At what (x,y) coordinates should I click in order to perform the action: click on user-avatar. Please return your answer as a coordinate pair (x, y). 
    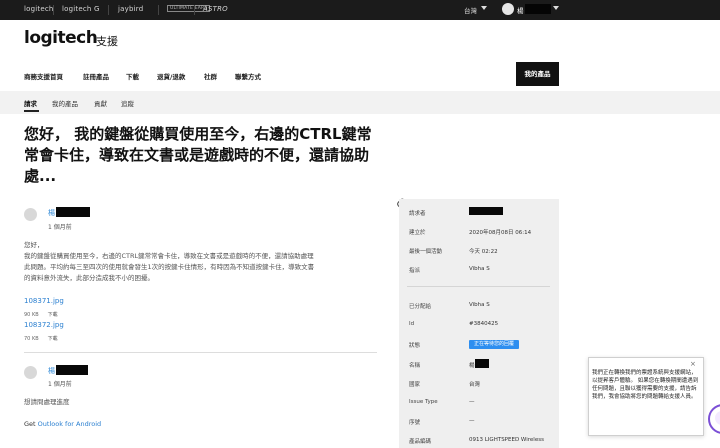
    Looking at the image, I should click on (508, 9).